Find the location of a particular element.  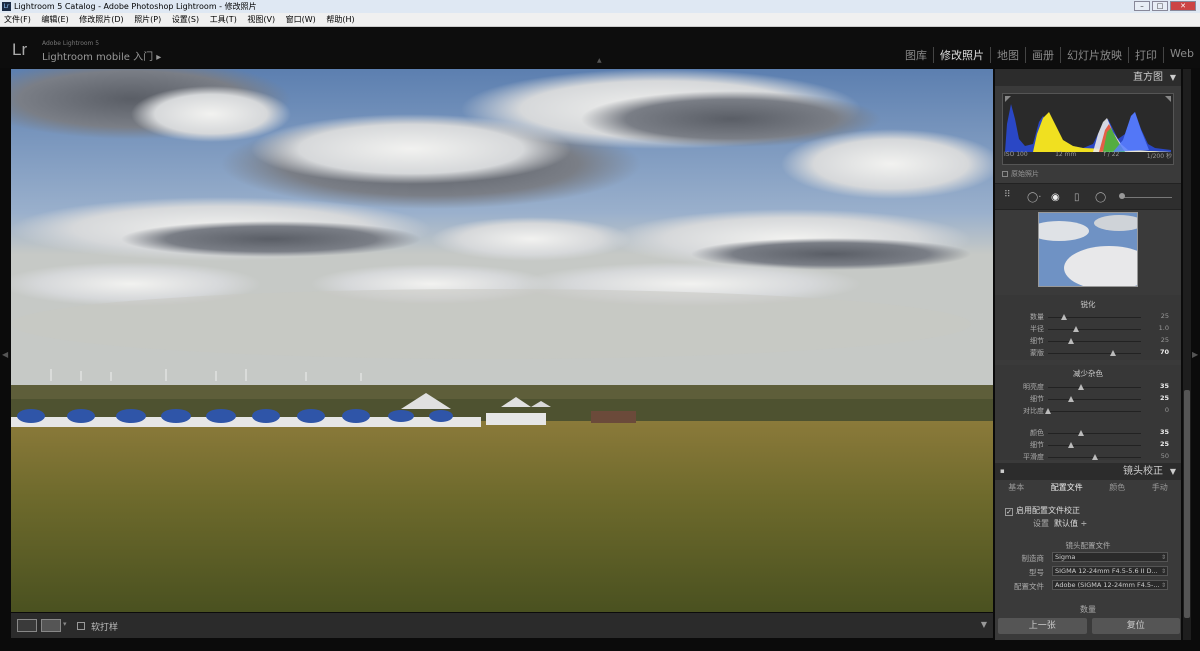

module-develop: 修改照片 is located at coordinates (961, 55).